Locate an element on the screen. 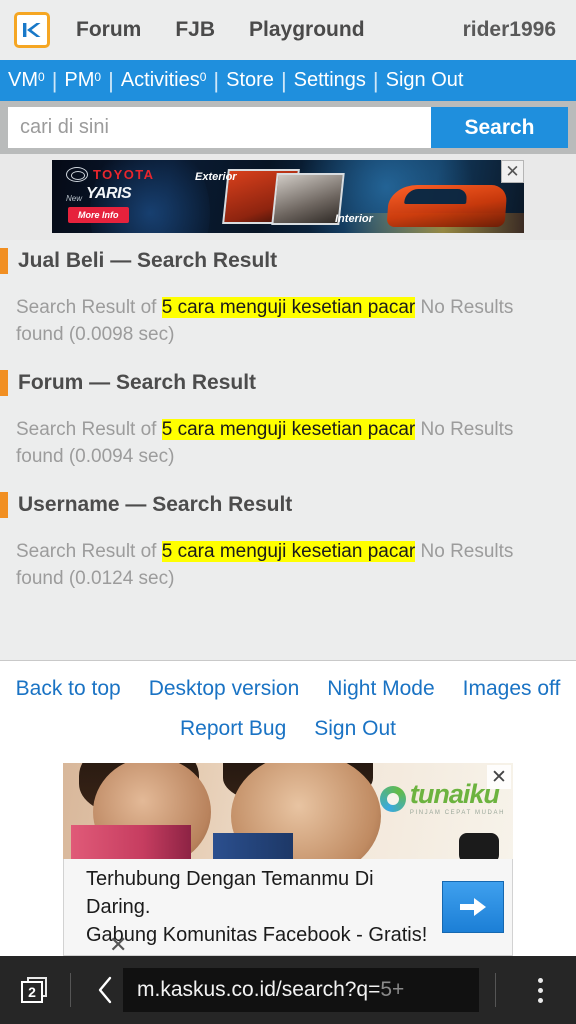 The height and width of the screenshot is (1024, 576). footer-link-sign-out: Sign Out is located at coordinates (355, 729).